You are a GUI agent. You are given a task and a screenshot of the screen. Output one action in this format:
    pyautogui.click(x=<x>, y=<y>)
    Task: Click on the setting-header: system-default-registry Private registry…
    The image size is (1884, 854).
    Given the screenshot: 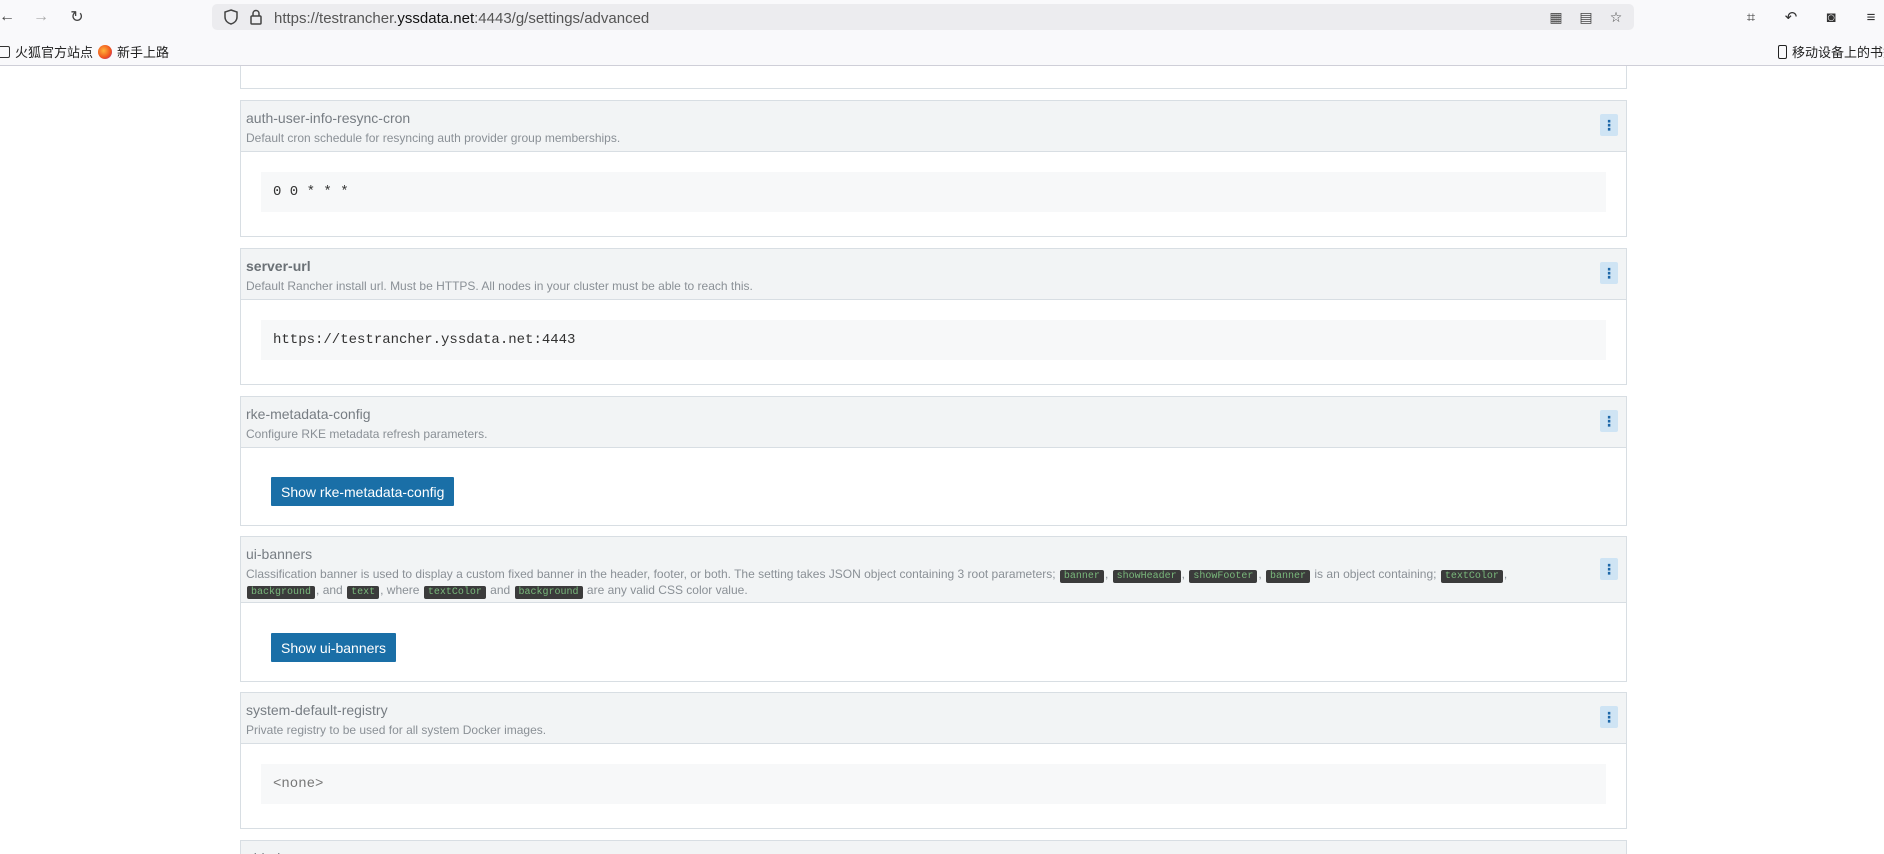 What is the action you would take?
    pyautogui.click(x=933, y=718)
    